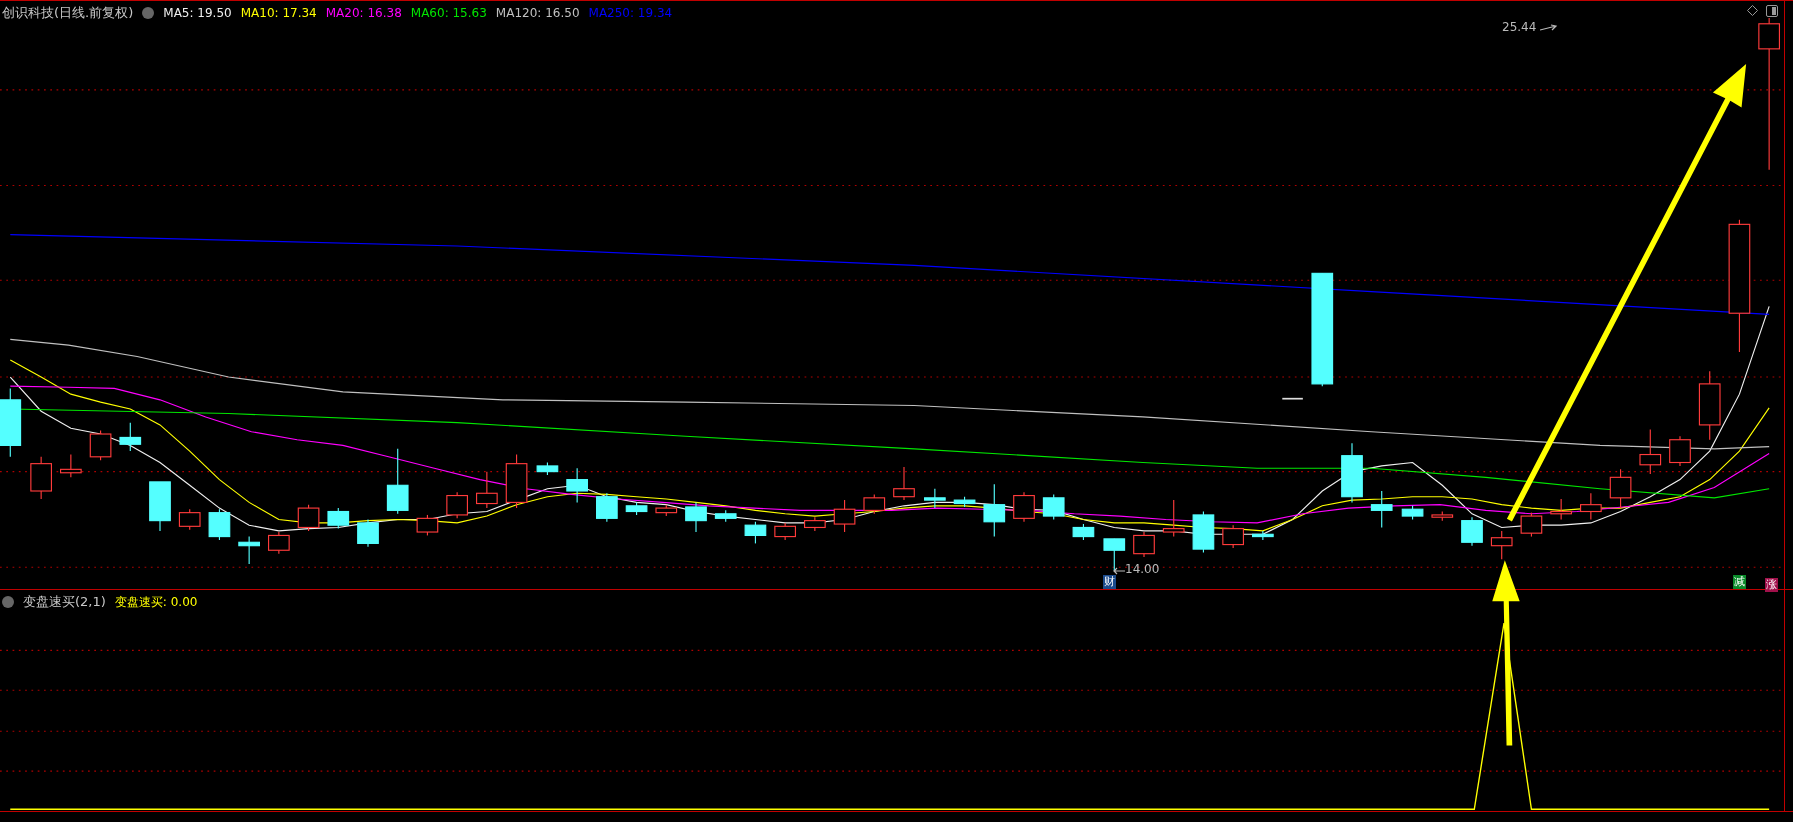 This screenshot has height=822, width=1793. What do you see at coordinates (1772, 11) in the screenshot?
I see `panel-toggle-icon` at bounding box center [1772, 11].